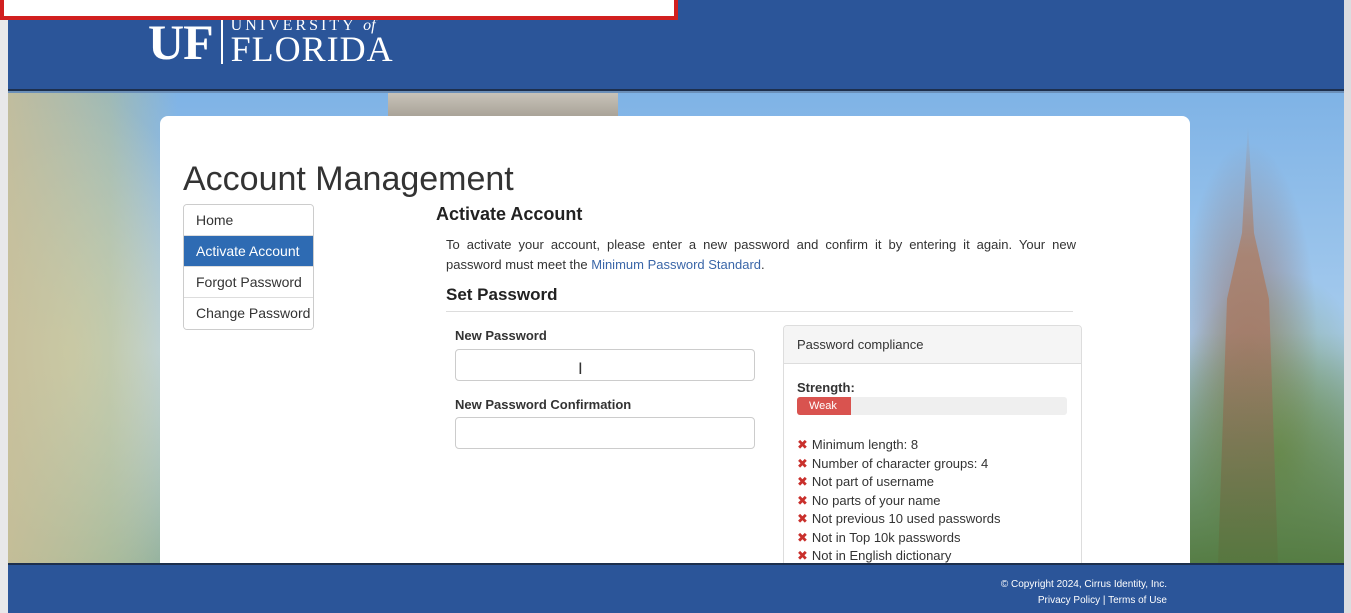 The width and height of the screenshot is (1351, 613). Describe the element at coordinates (501, 335) in the screenshot. I see `new-password-label: New Password` at that location.